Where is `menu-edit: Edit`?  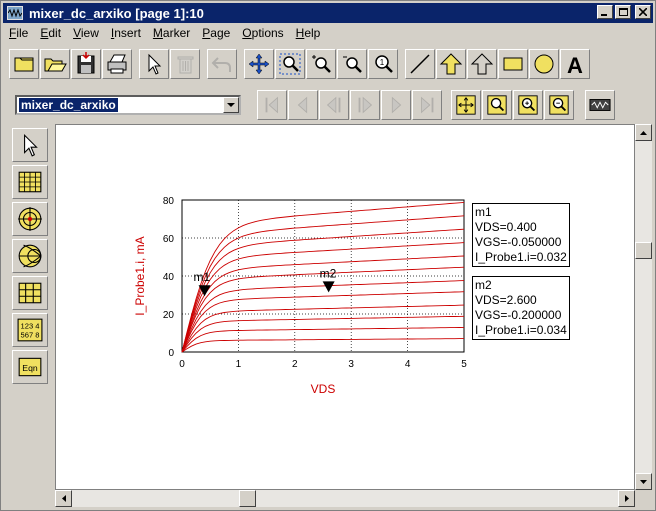
menu-edit: Edit is located at coordinates (50, 33).